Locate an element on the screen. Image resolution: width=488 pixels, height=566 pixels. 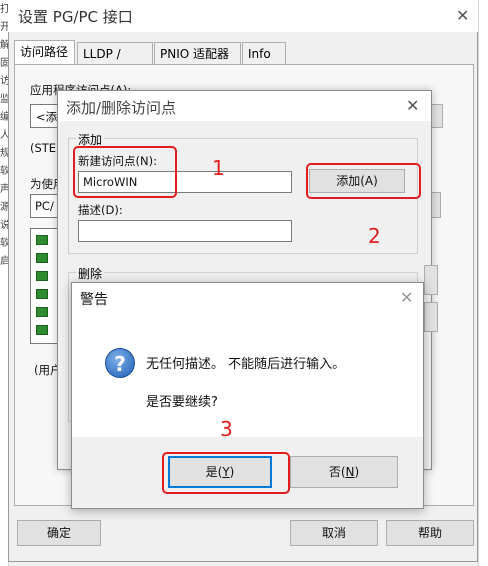
add-delete-title-bar: 添加/删除访问点 ✕ is located at coordinates (244, 106).